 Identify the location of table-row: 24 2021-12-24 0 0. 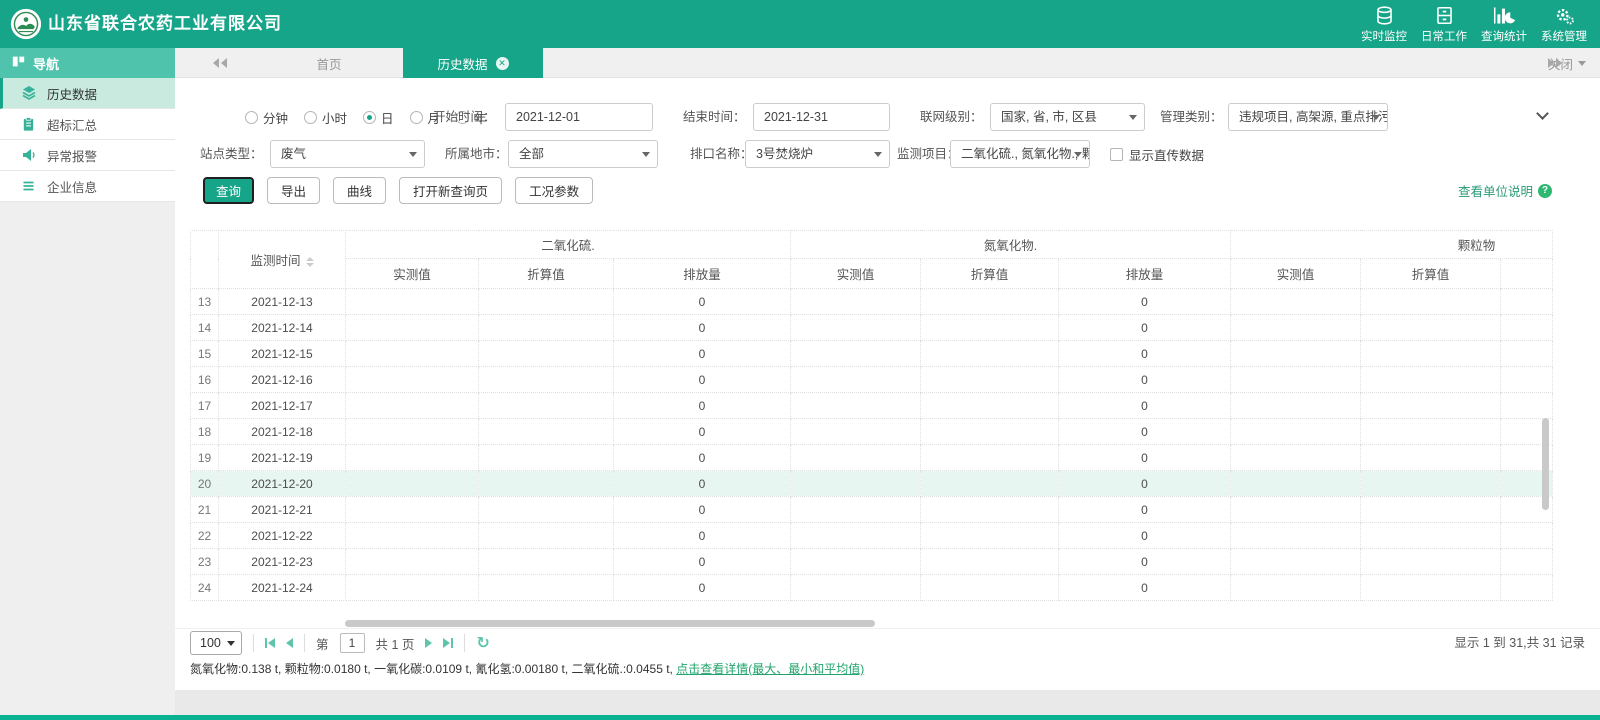
(872, 587).